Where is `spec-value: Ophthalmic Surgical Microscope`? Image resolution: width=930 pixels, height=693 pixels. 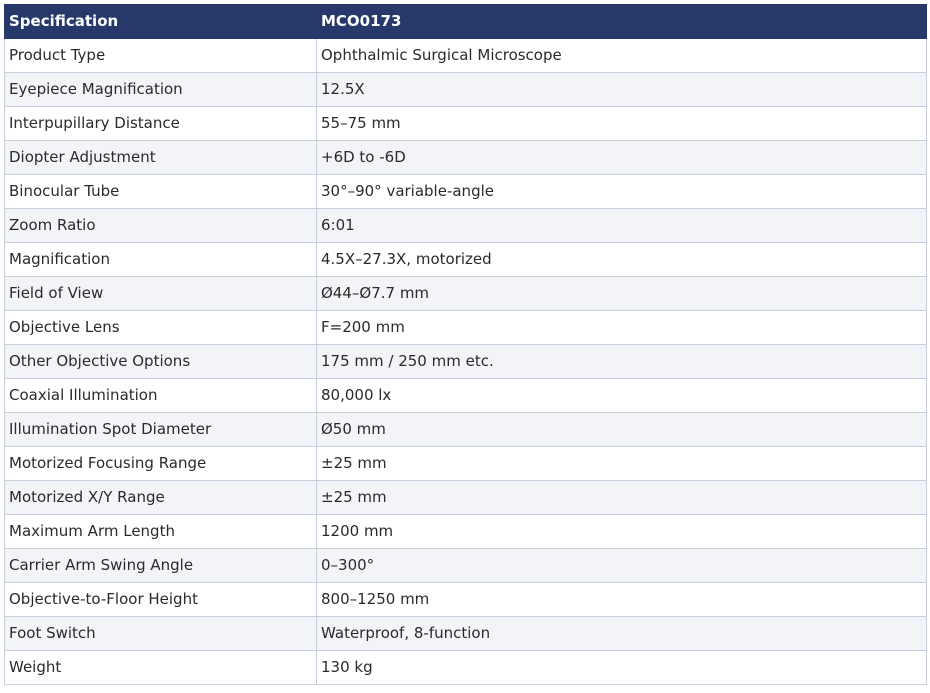 spec-value: Ophthalmic Surgical Microscope is located at coordinates (621, 55).